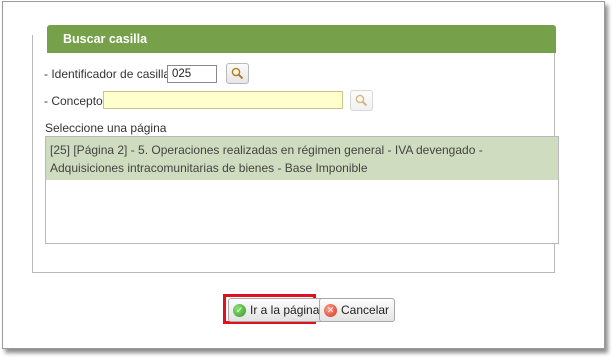 This screenshot has width=612, height=357. What do you see at coordinates (107, 74) in the screenshot?
I see `id-label: - Identificador de casilla` at bounding box center [107, 74].